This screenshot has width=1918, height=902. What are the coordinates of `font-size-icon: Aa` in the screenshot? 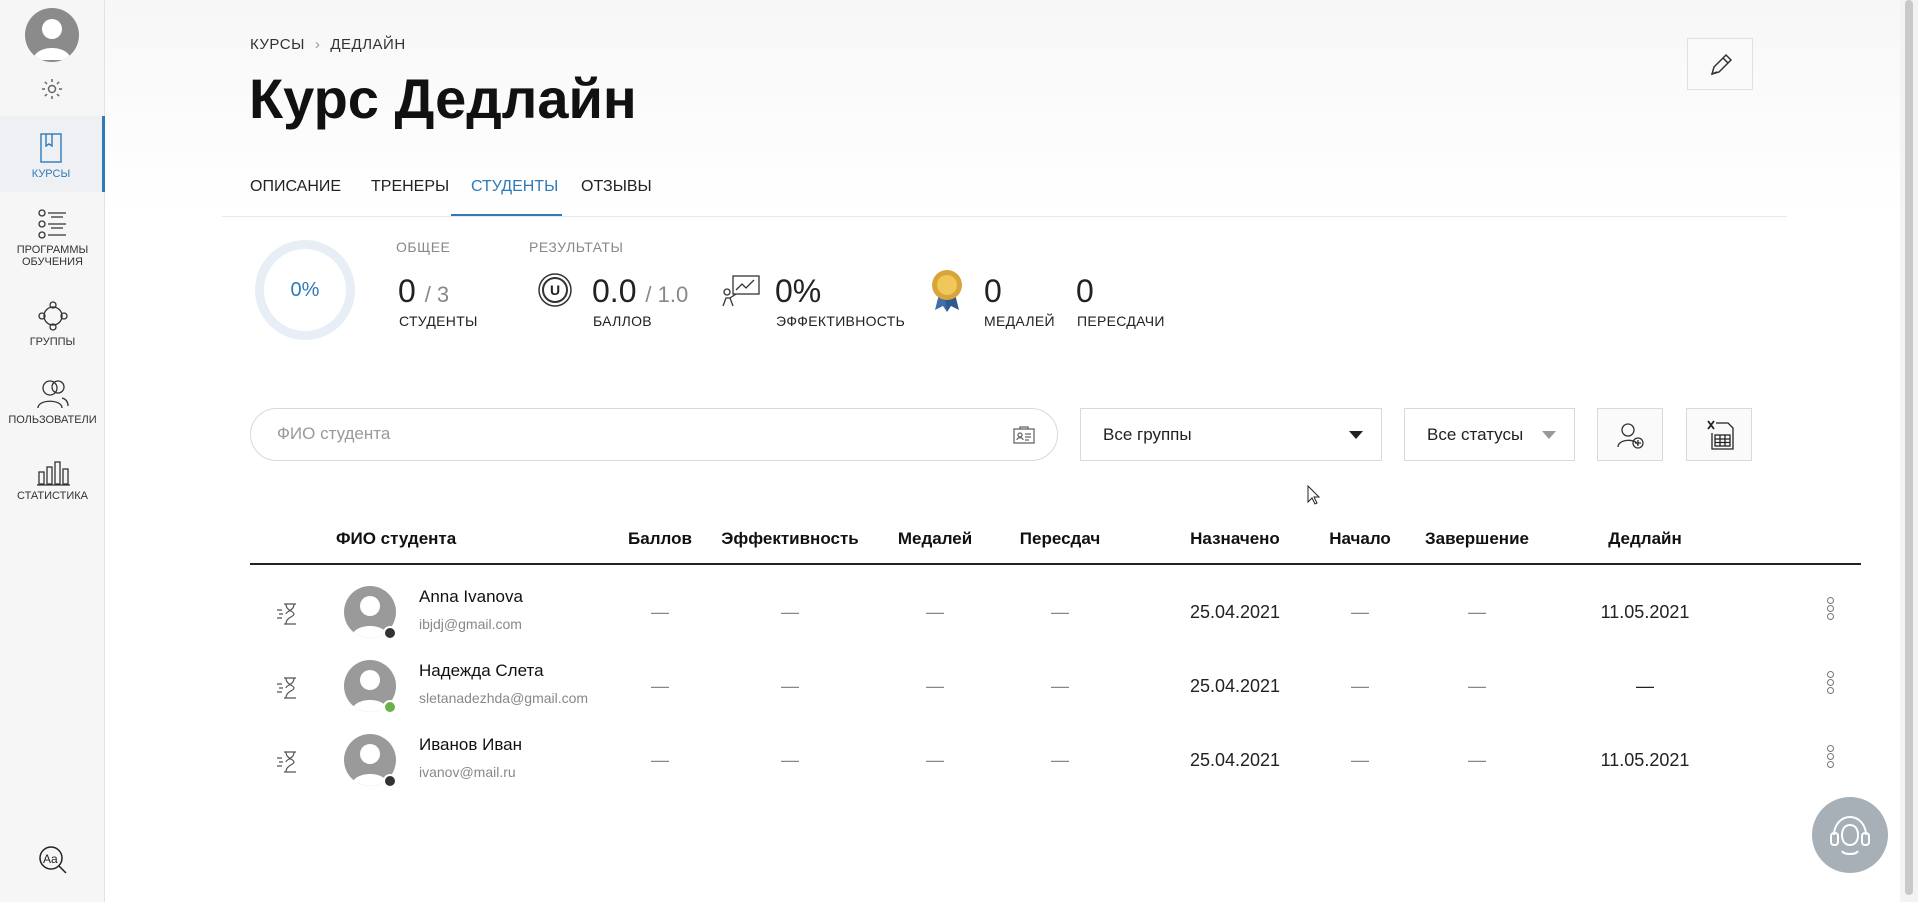 It's located at (53, 860).